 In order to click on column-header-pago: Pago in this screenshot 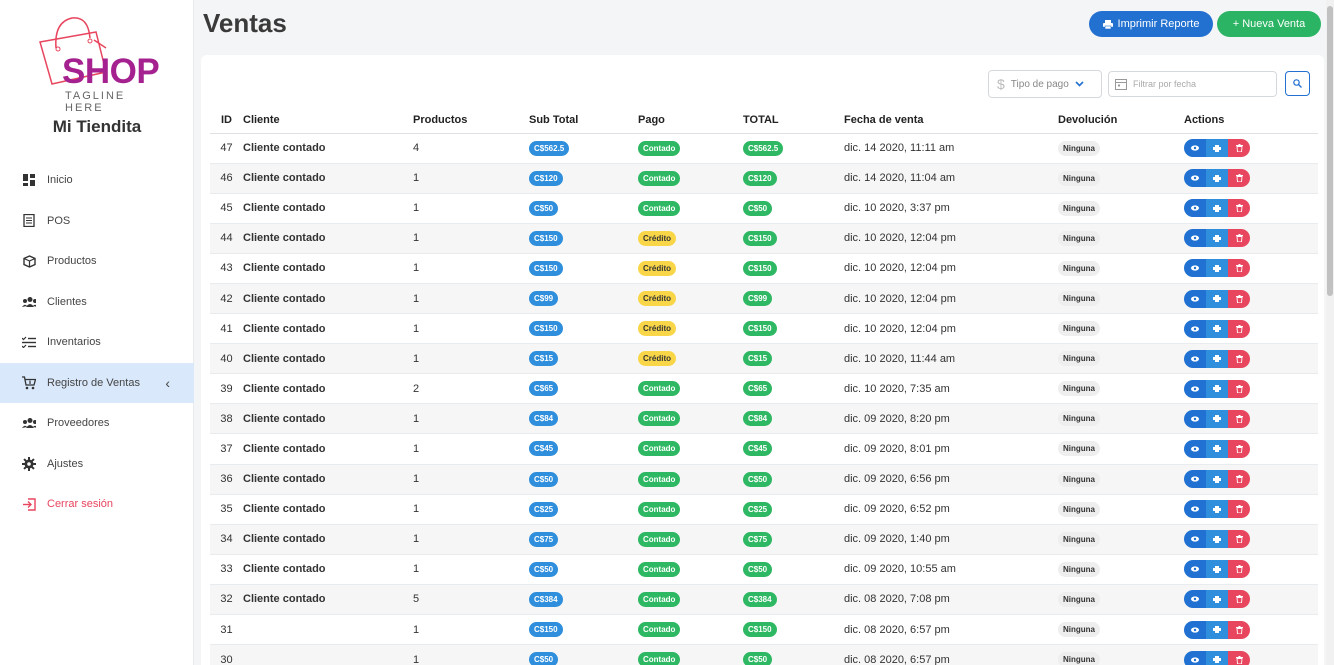, I will do `click(690, 120)`.